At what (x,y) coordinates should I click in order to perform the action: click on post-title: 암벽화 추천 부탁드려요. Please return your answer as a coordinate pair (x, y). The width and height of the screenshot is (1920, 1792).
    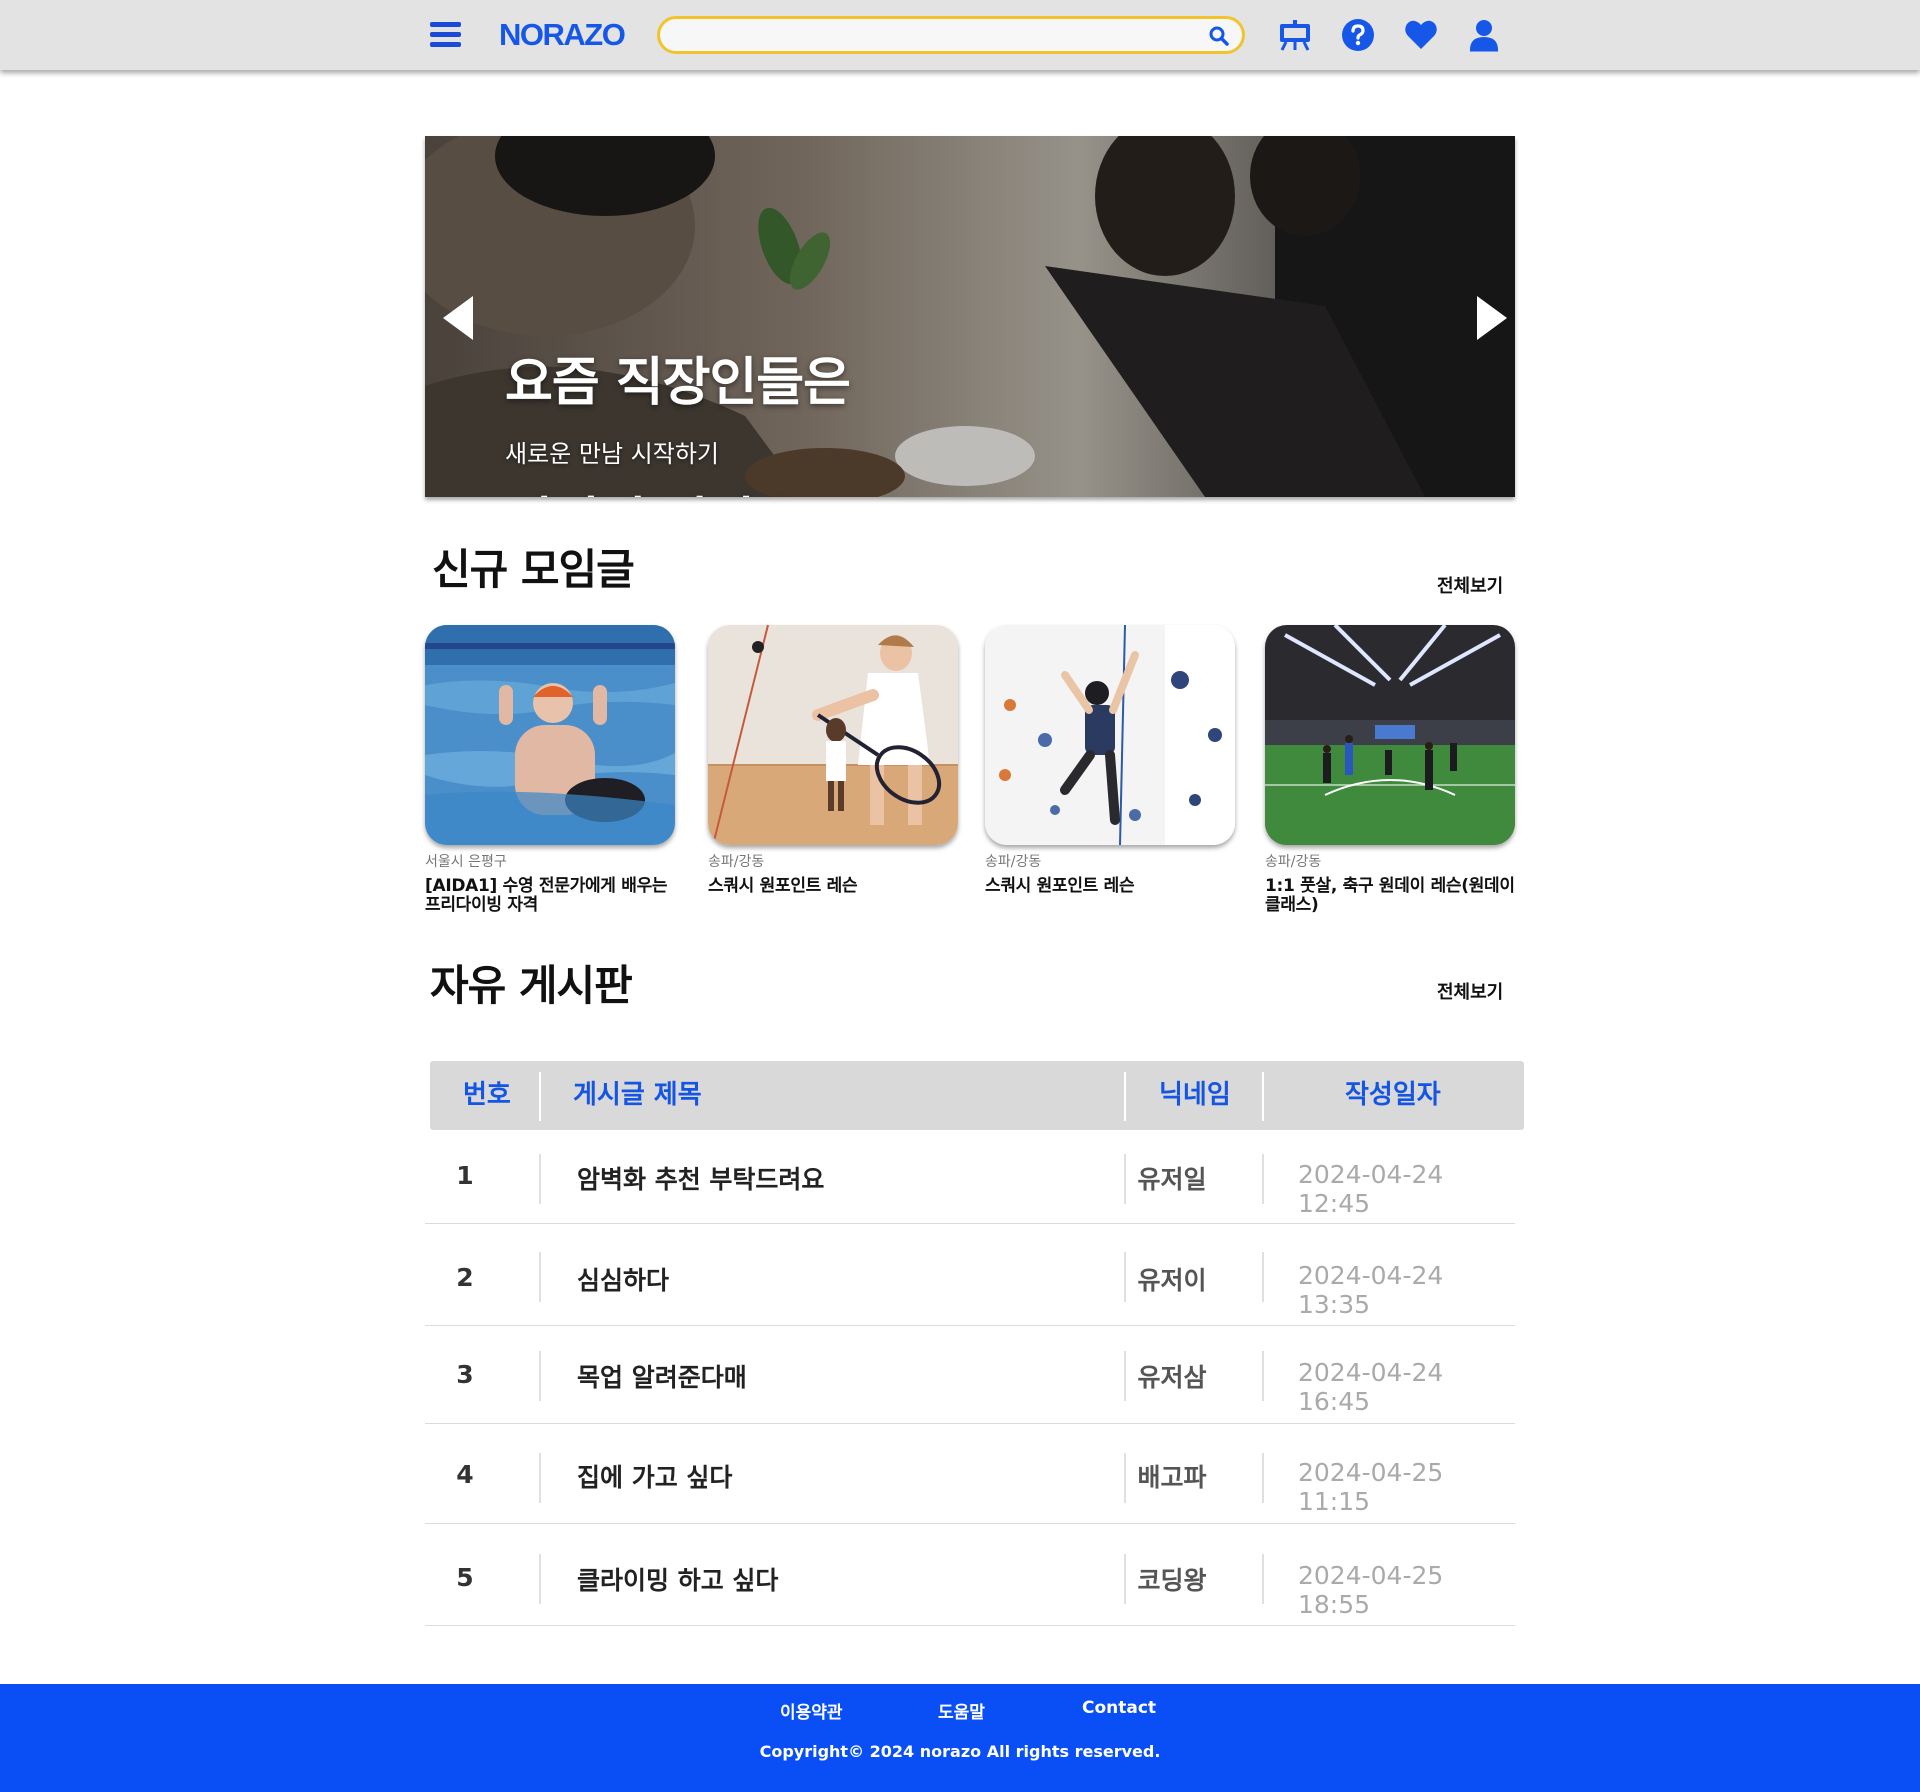
    Looking at the image, I should click on (701, 1179).